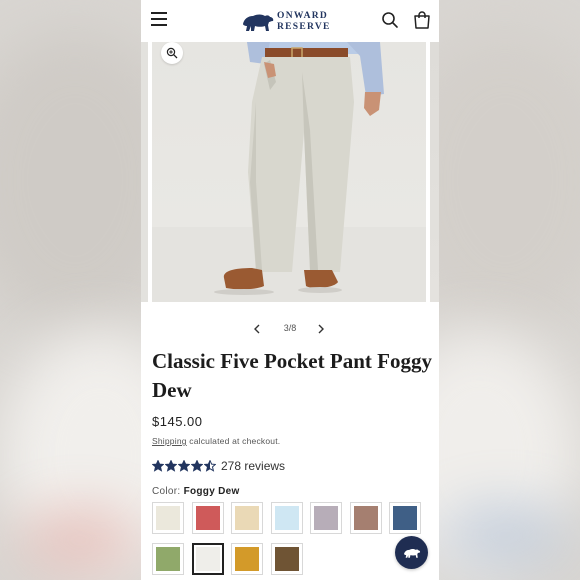  I want to click on site-header: ONWARD RESERVE, so click(290, 21).